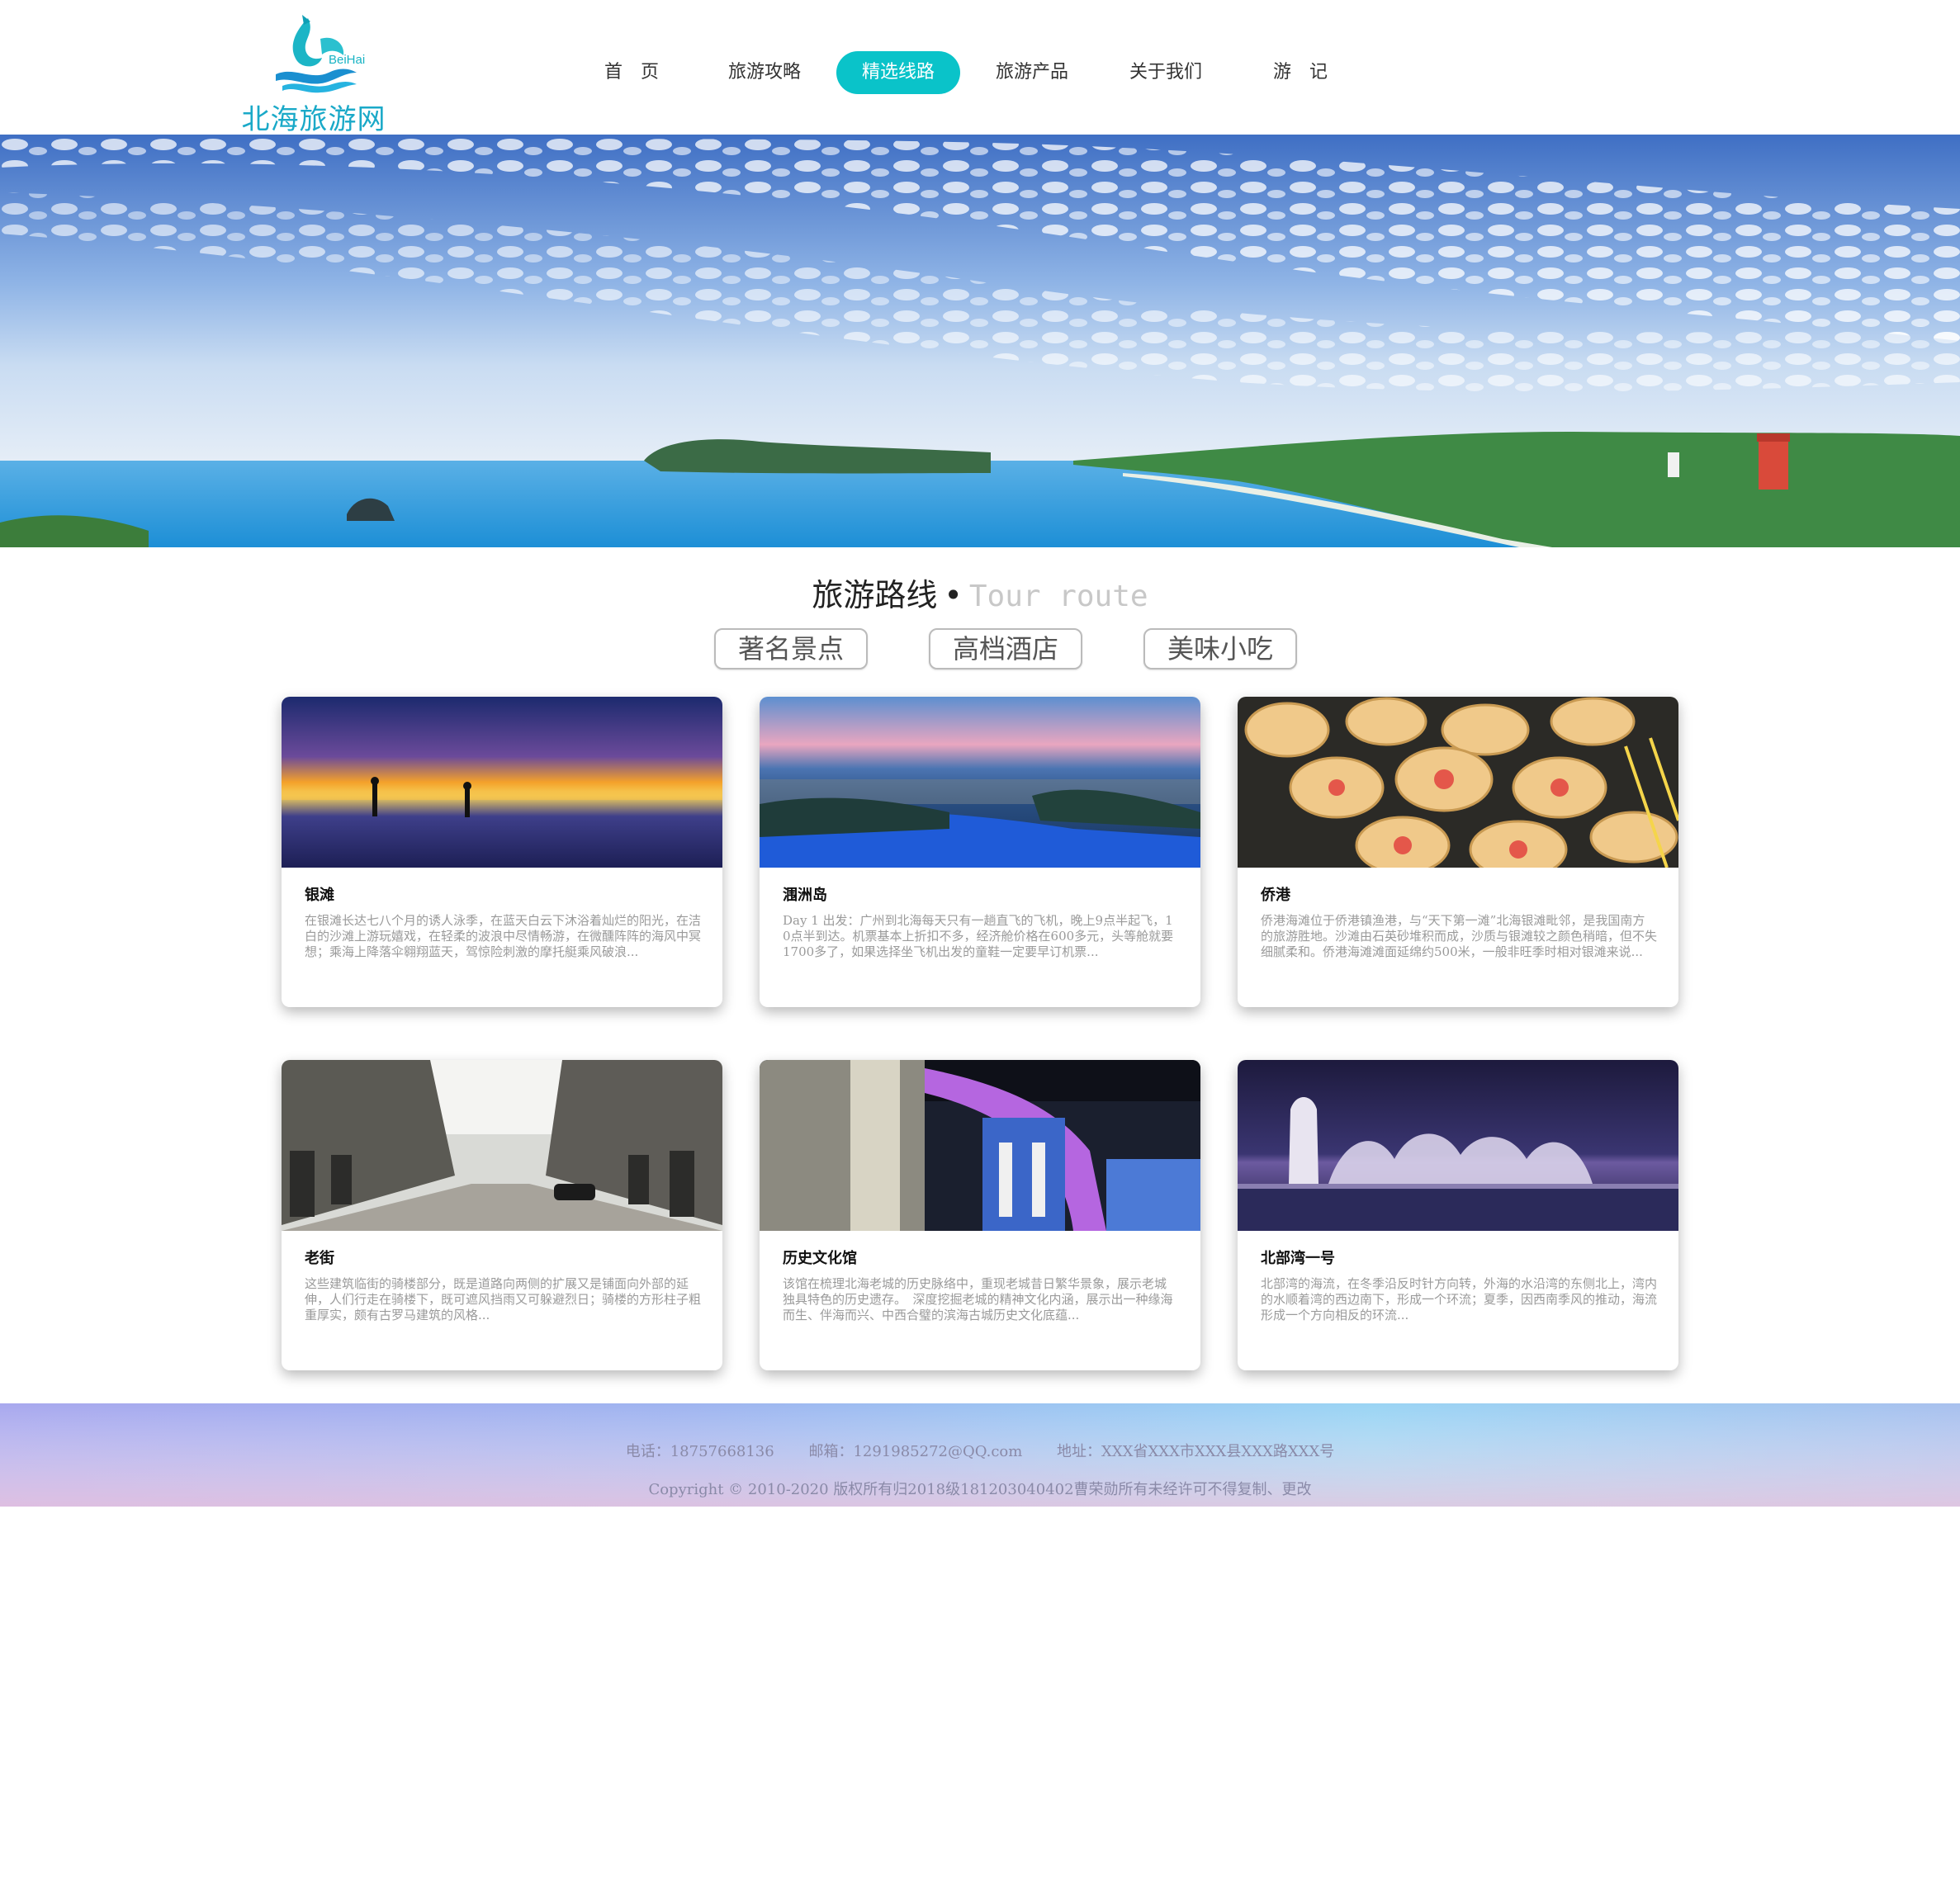  Describe the element at coordinates (1196, 1451) in the screenshot. I see `footer-address: 地址：XXX省XXX市XXX县XXX路XXX号` at that location.